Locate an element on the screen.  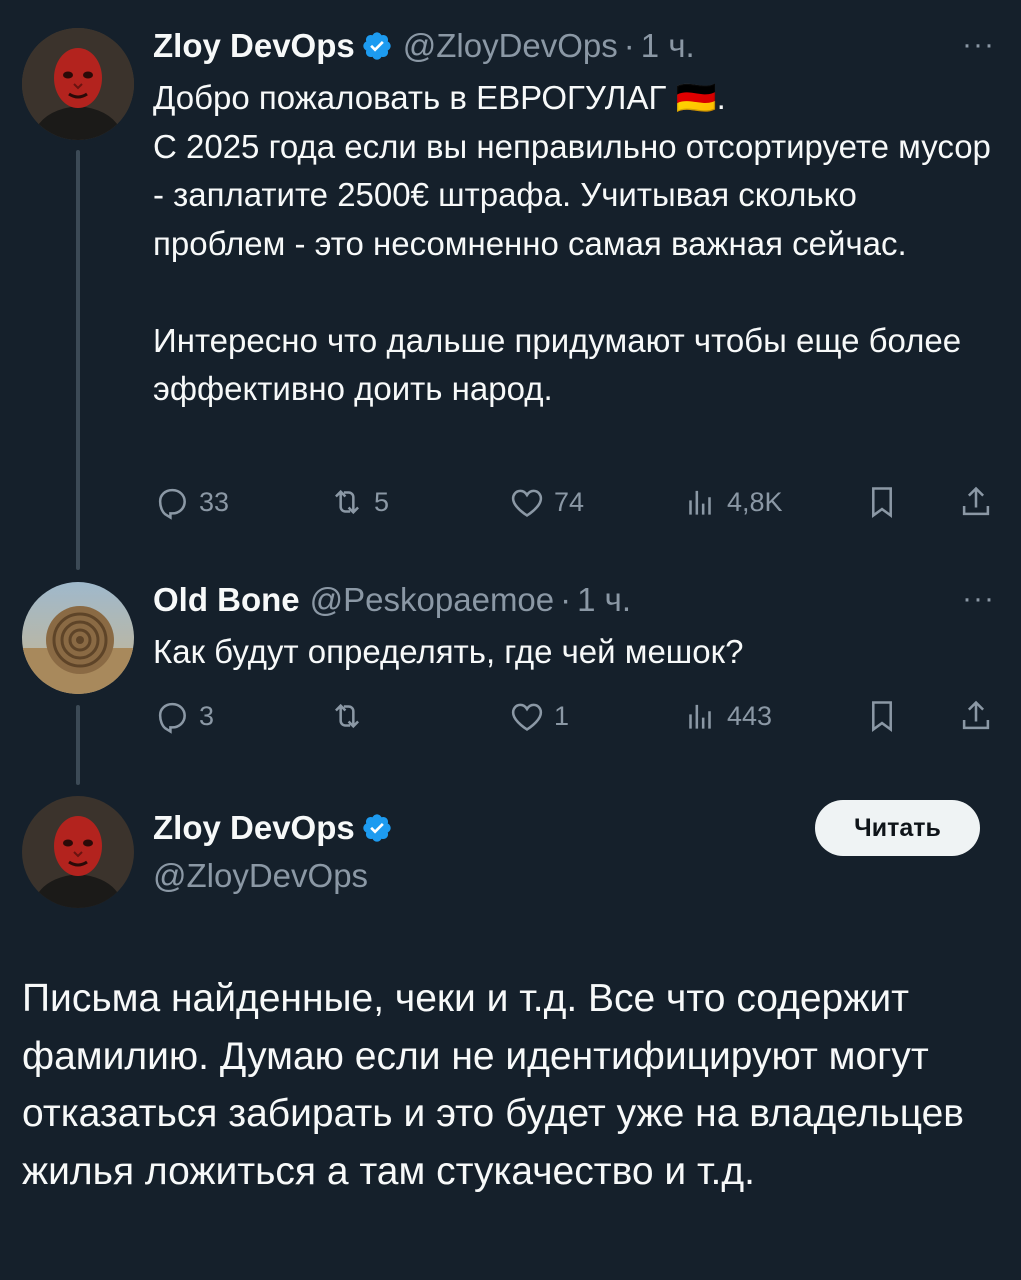
views-count: 443 is located at coordinates (750, 715).